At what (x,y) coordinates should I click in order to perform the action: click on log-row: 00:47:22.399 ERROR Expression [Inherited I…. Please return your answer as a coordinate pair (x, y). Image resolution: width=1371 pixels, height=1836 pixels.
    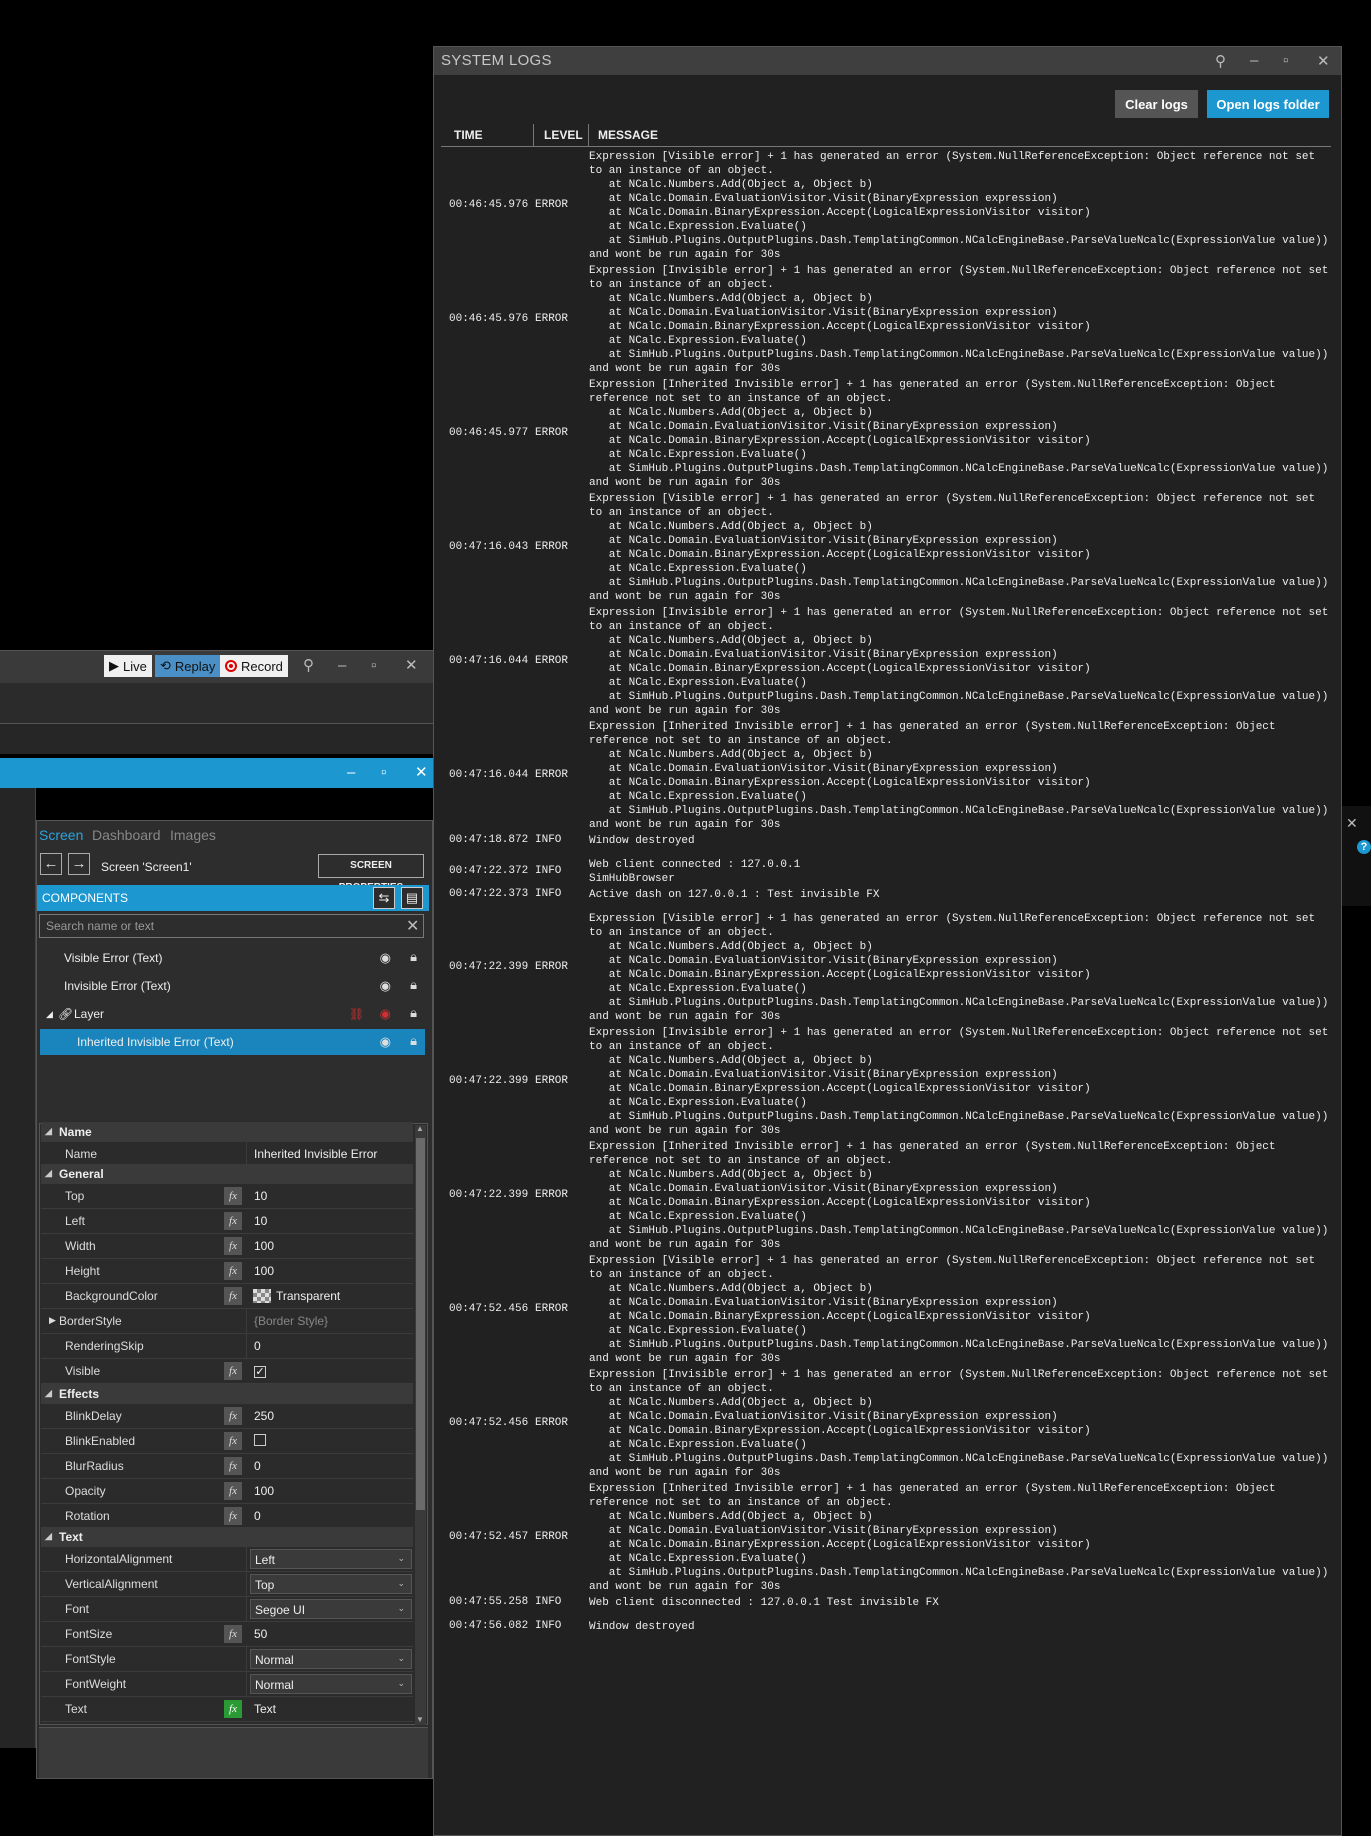
    Looking at the image, I should click on (890, 1196).